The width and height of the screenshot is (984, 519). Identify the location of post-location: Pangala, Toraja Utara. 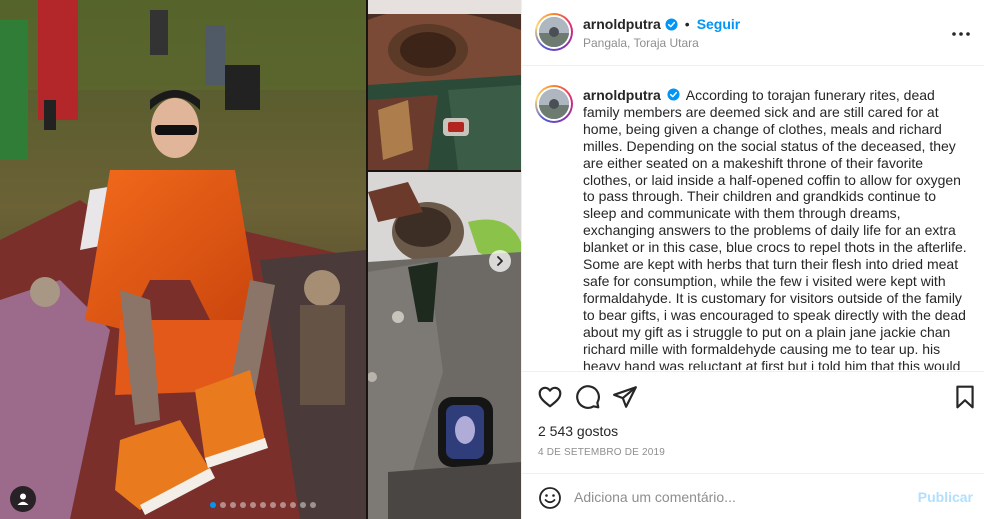
(641, 43).